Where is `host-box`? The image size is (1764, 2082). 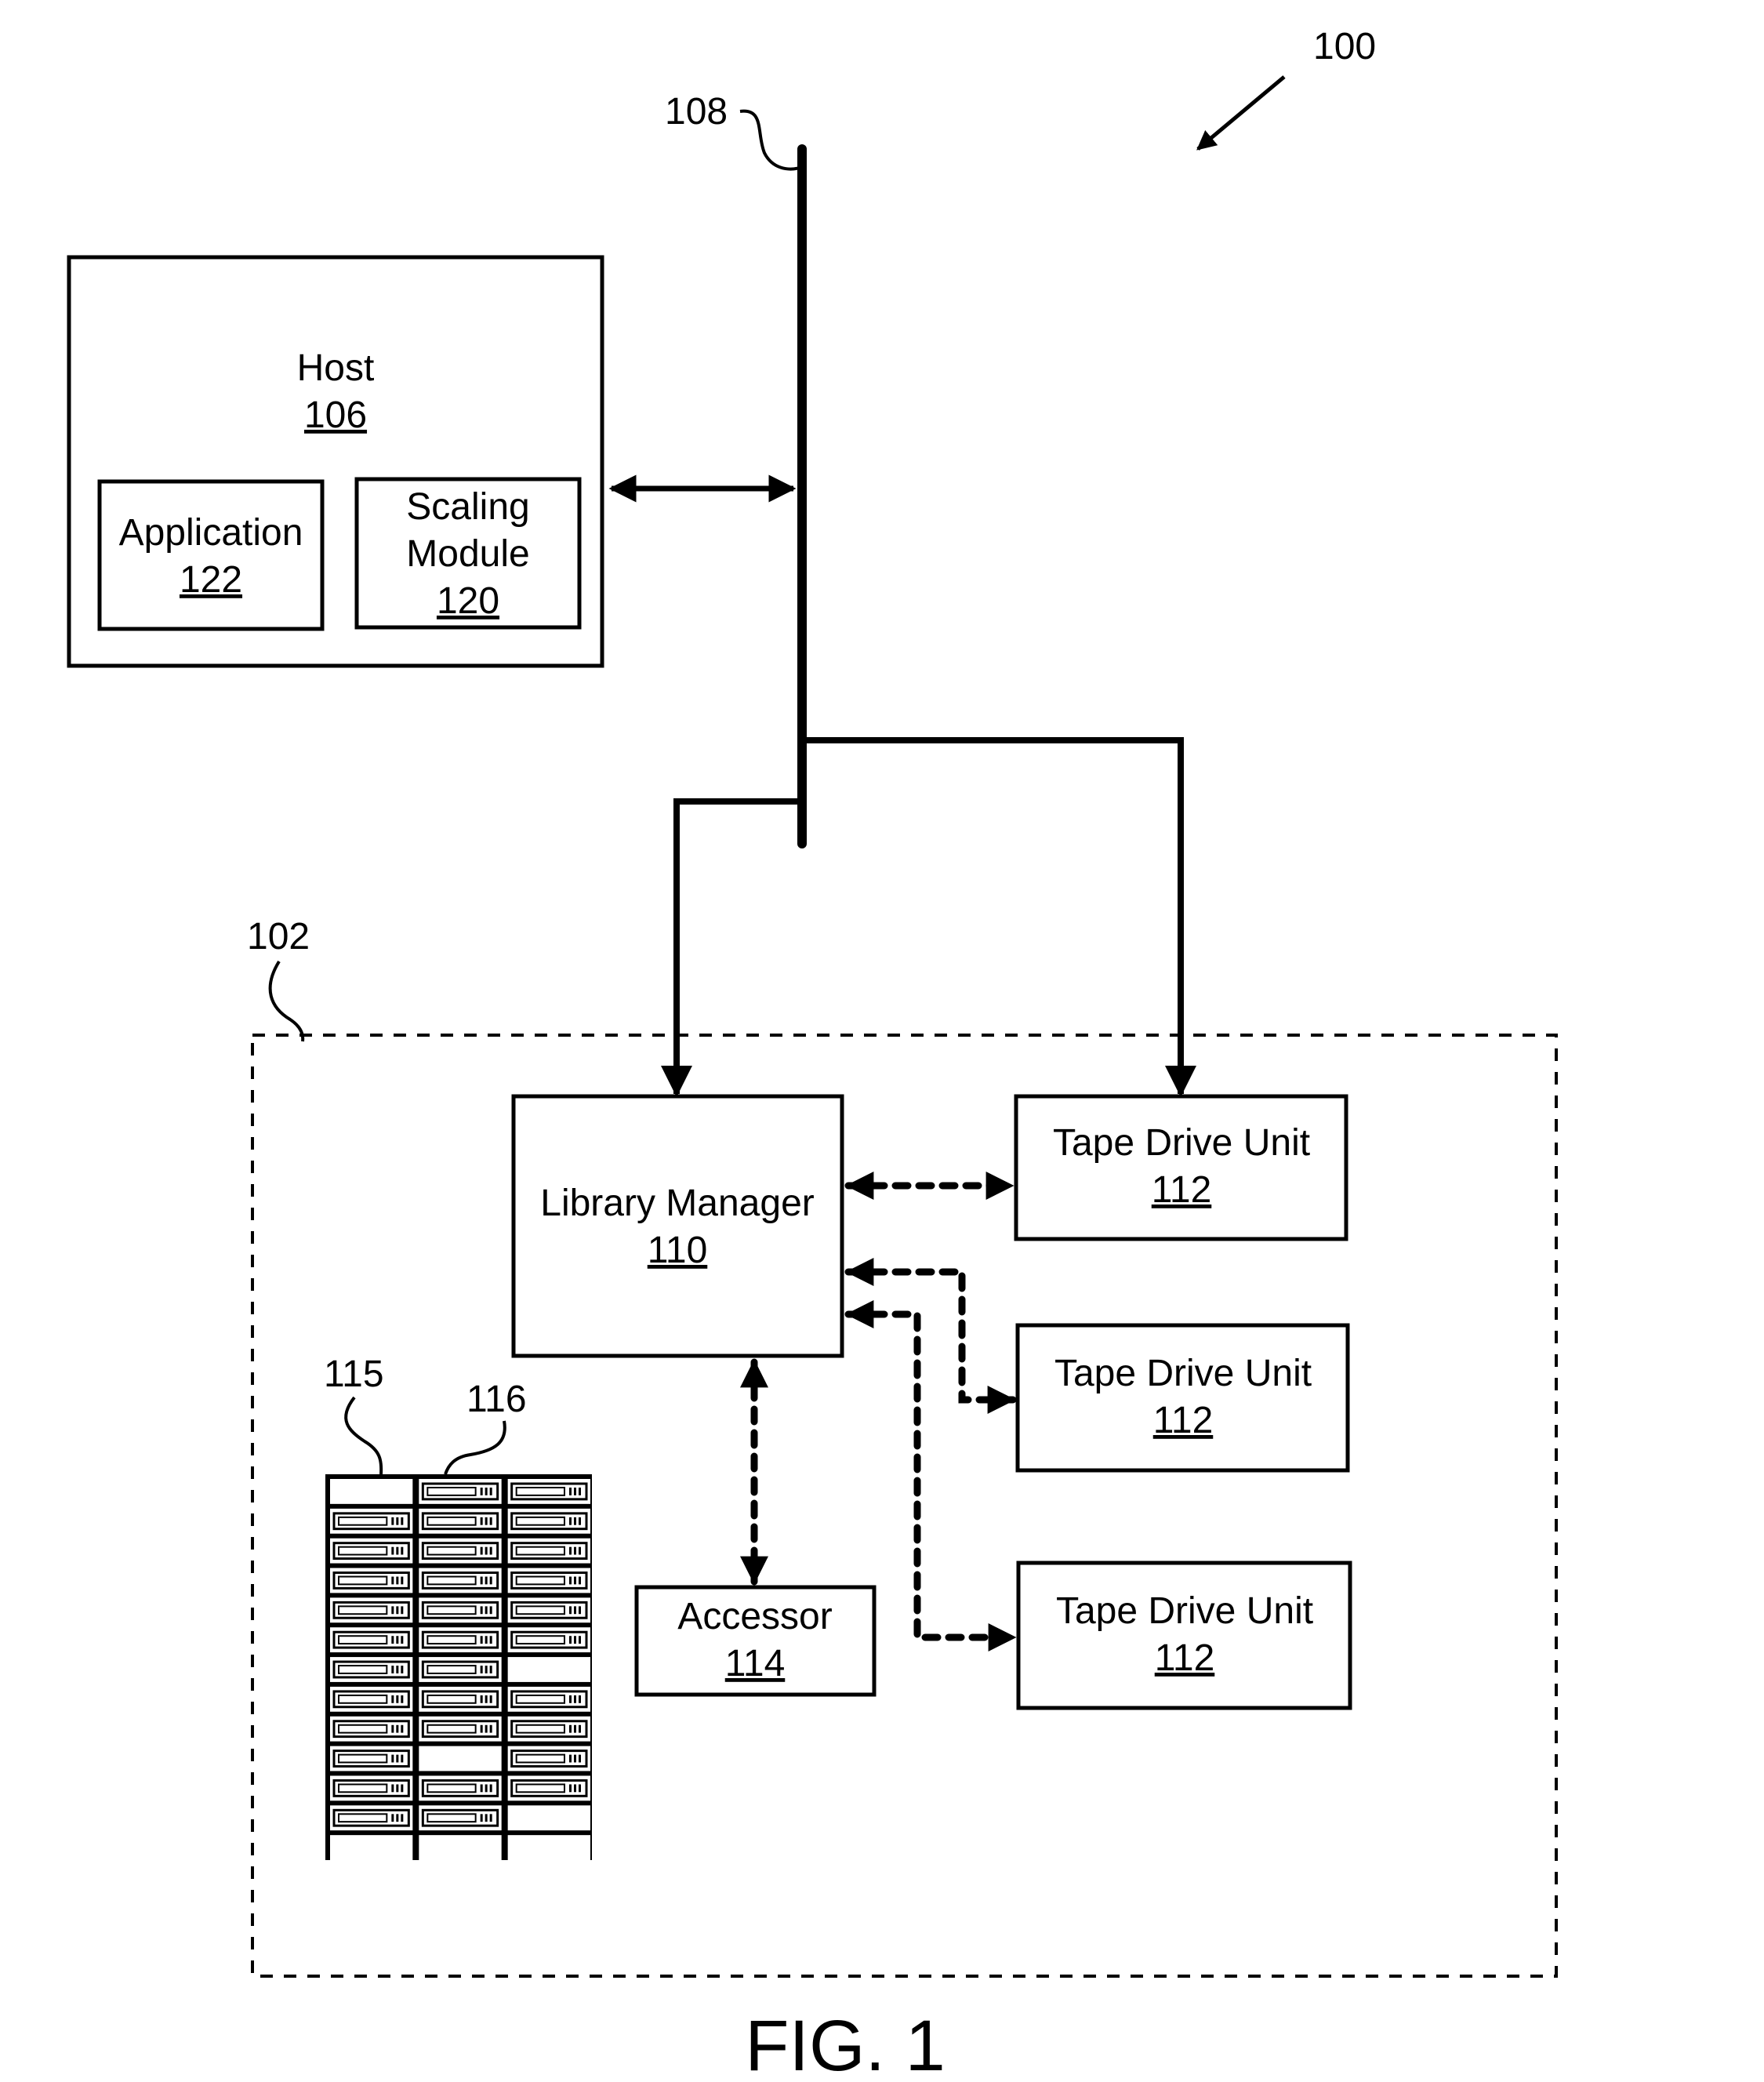
host-box is located at coordinates (335, 462).